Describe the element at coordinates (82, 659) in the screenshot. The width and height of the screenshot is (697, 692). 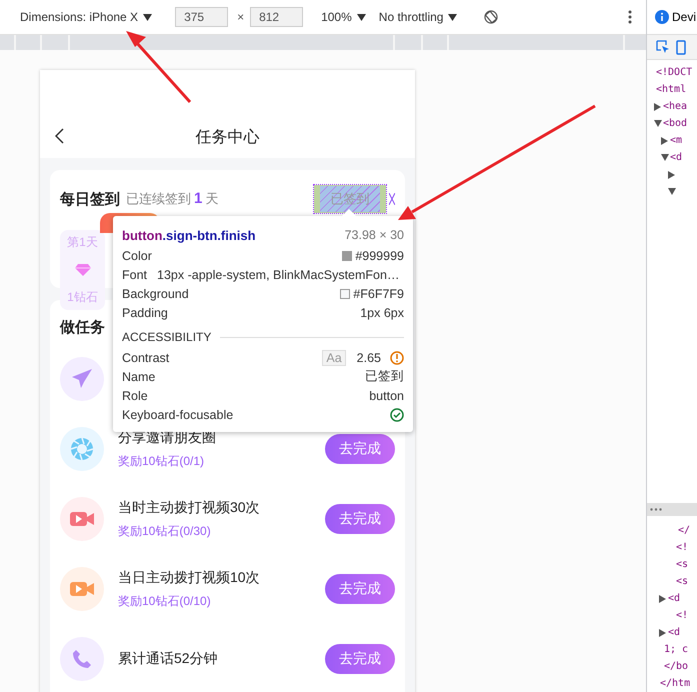
I see `phone-icon` at that location.